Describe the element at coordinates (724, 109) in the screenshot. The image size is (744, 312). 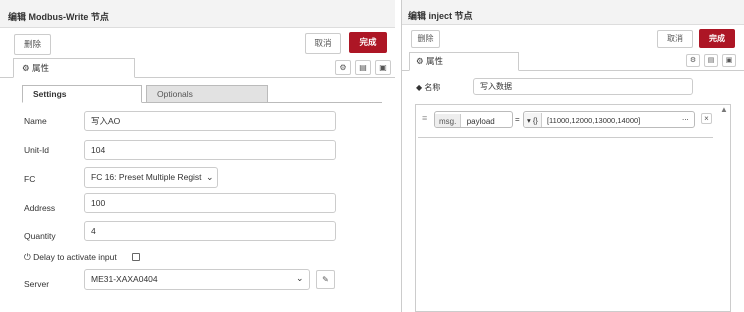
I see `scroll-up-icon: ▲` at that location.